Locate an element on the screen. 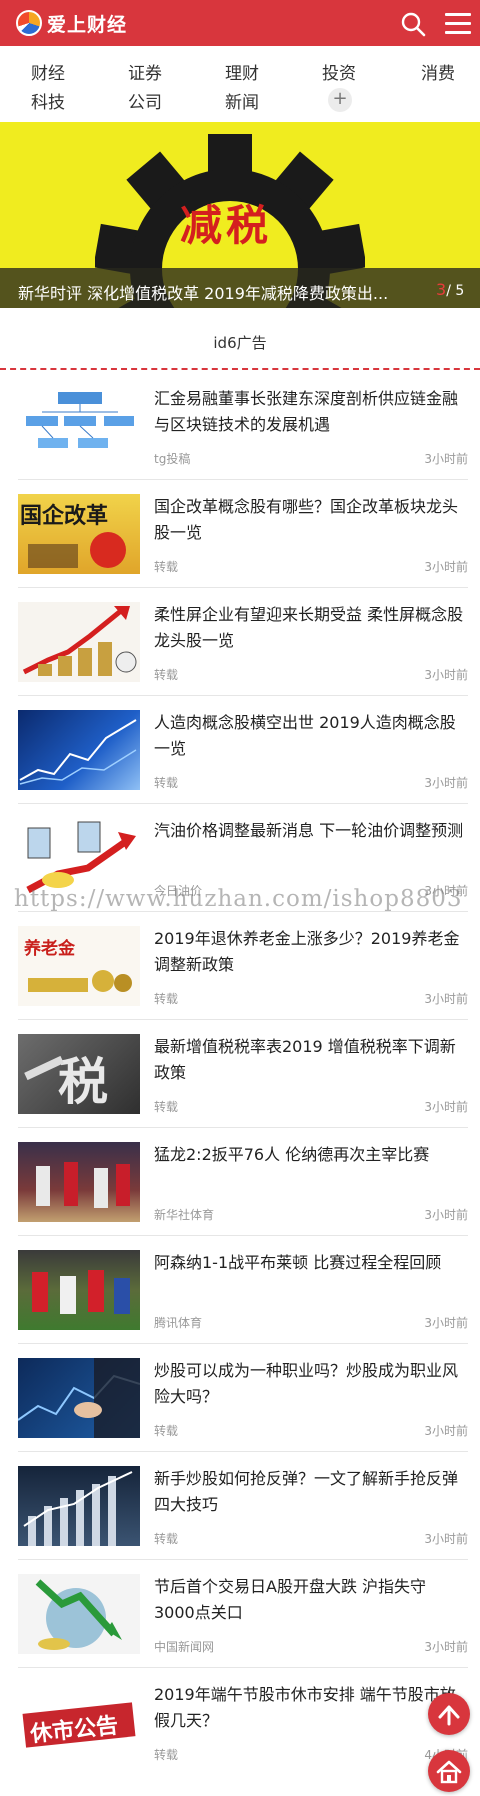 The image size is (480, 1796). article-title: 最新增值税税率表2019 增值税税率下调新政策 is located at coordinates (305, 1059).